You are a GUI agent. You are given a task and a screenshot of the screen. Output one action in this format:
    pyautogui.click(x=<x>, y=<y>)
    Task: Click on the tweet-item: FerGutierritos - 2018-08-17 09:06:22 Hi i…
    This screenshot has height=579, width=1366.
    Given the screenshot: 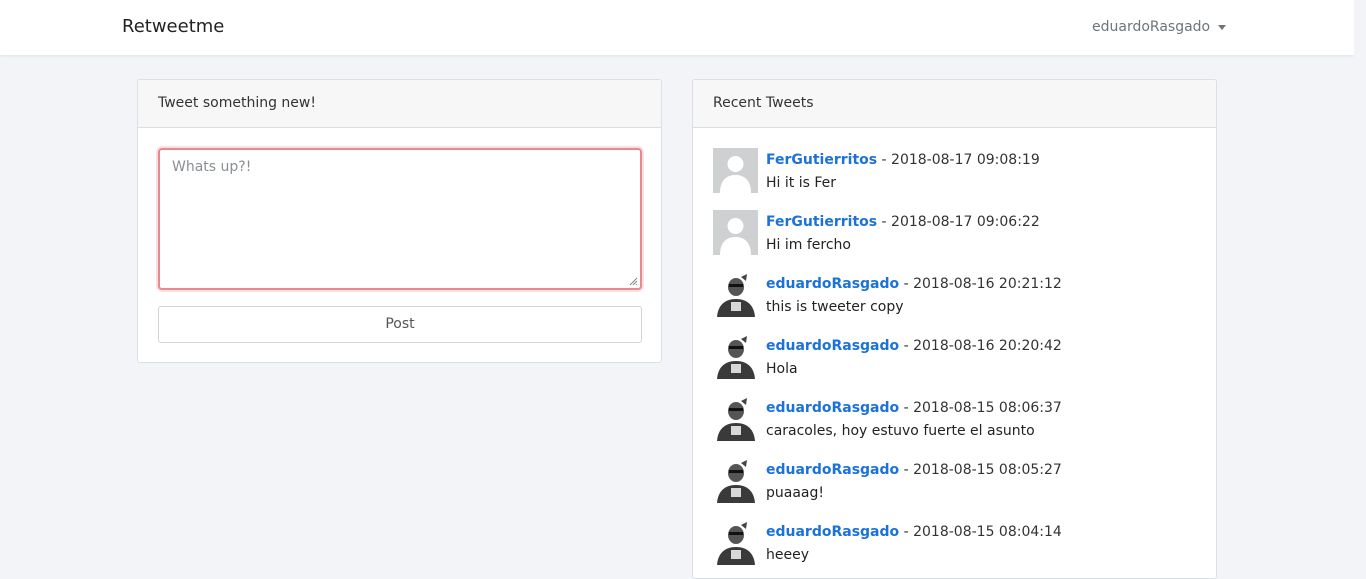 What is the action you would take?
    pyautogui.click(x=953, y=233)
    